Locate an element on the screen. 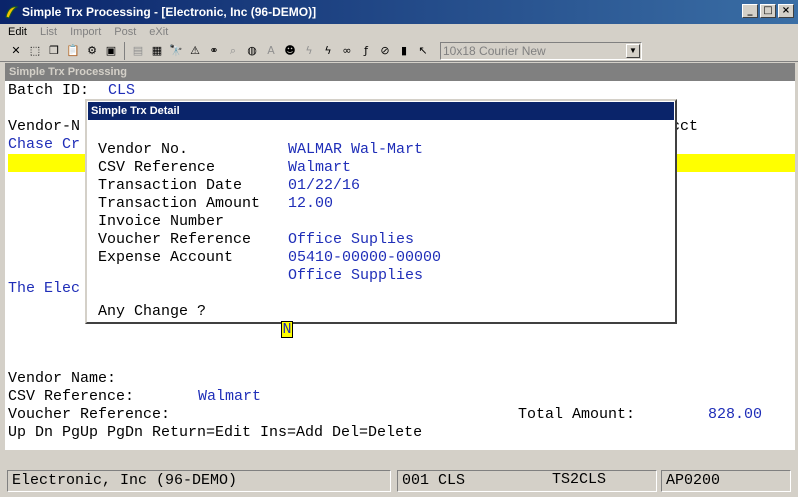  field-label: Voucher Reference is located at coordinates (175, 239).